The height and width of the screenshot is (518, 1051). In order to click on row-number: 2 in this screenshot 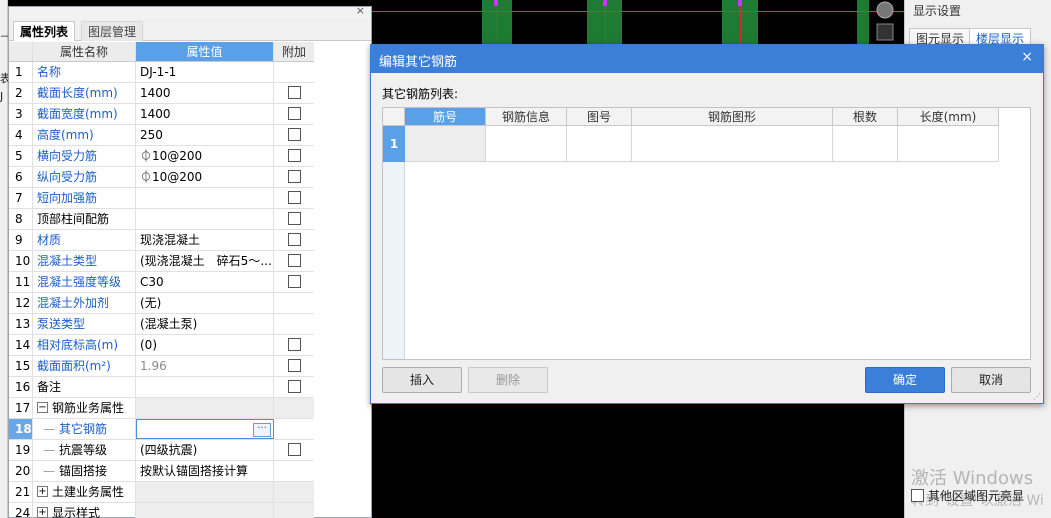, I will do `click(21, 93)`.